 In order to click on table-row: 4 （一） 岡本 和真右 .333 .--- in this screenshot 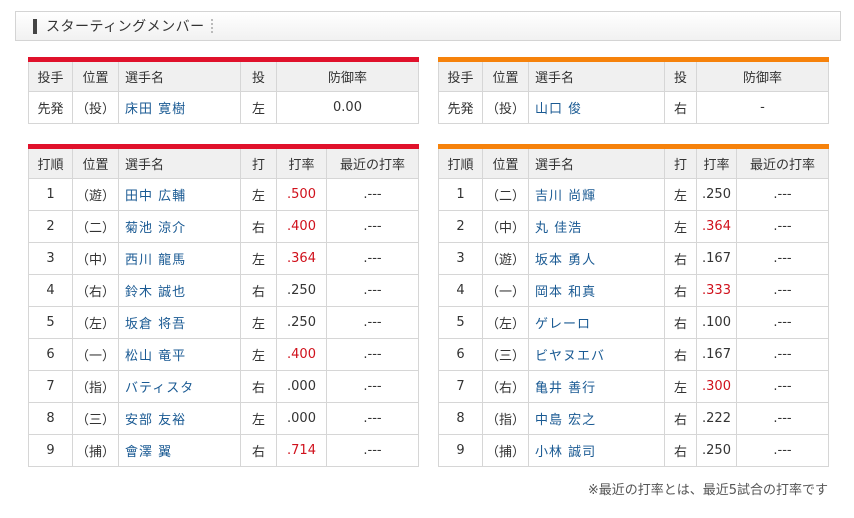, I will do `click(633, 290)`.